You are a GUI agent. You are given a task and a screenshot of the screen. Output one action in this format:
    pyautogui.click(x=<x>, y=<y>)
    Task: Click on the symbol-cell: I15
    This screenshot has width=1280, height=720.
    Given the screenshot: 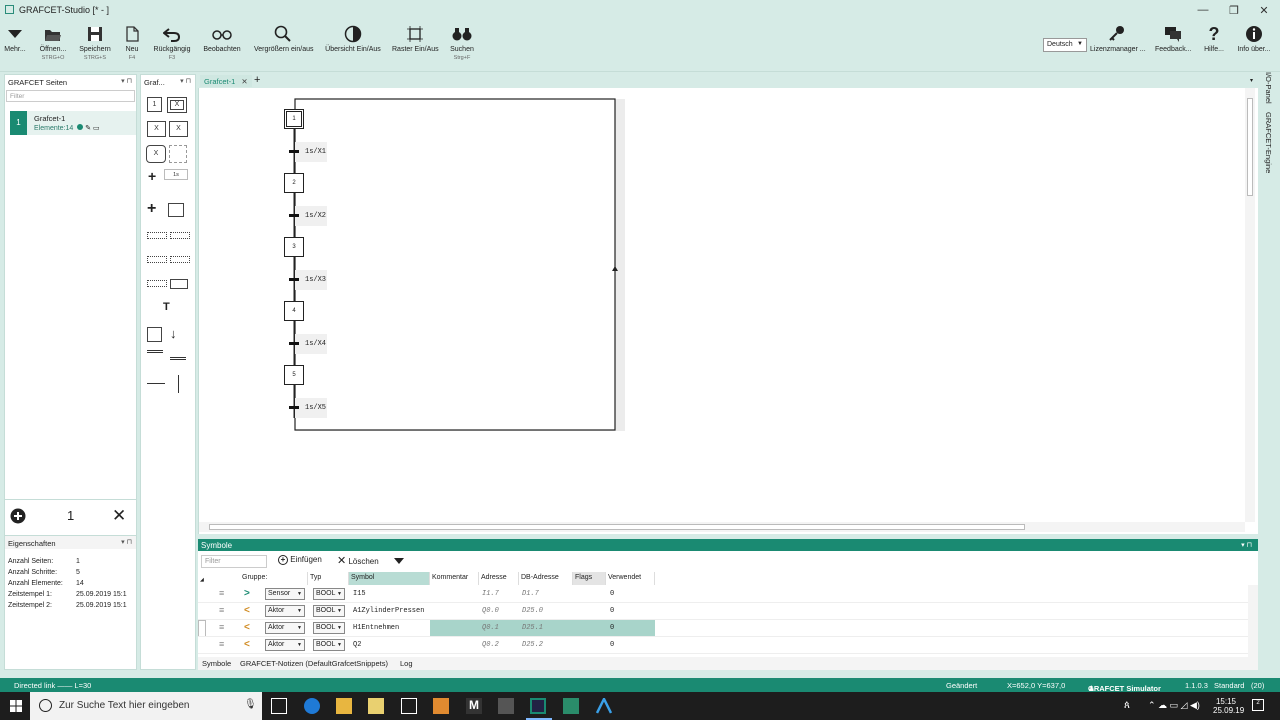 What is the action you would take?
    pyautogui.click(x=359, y=594)
    